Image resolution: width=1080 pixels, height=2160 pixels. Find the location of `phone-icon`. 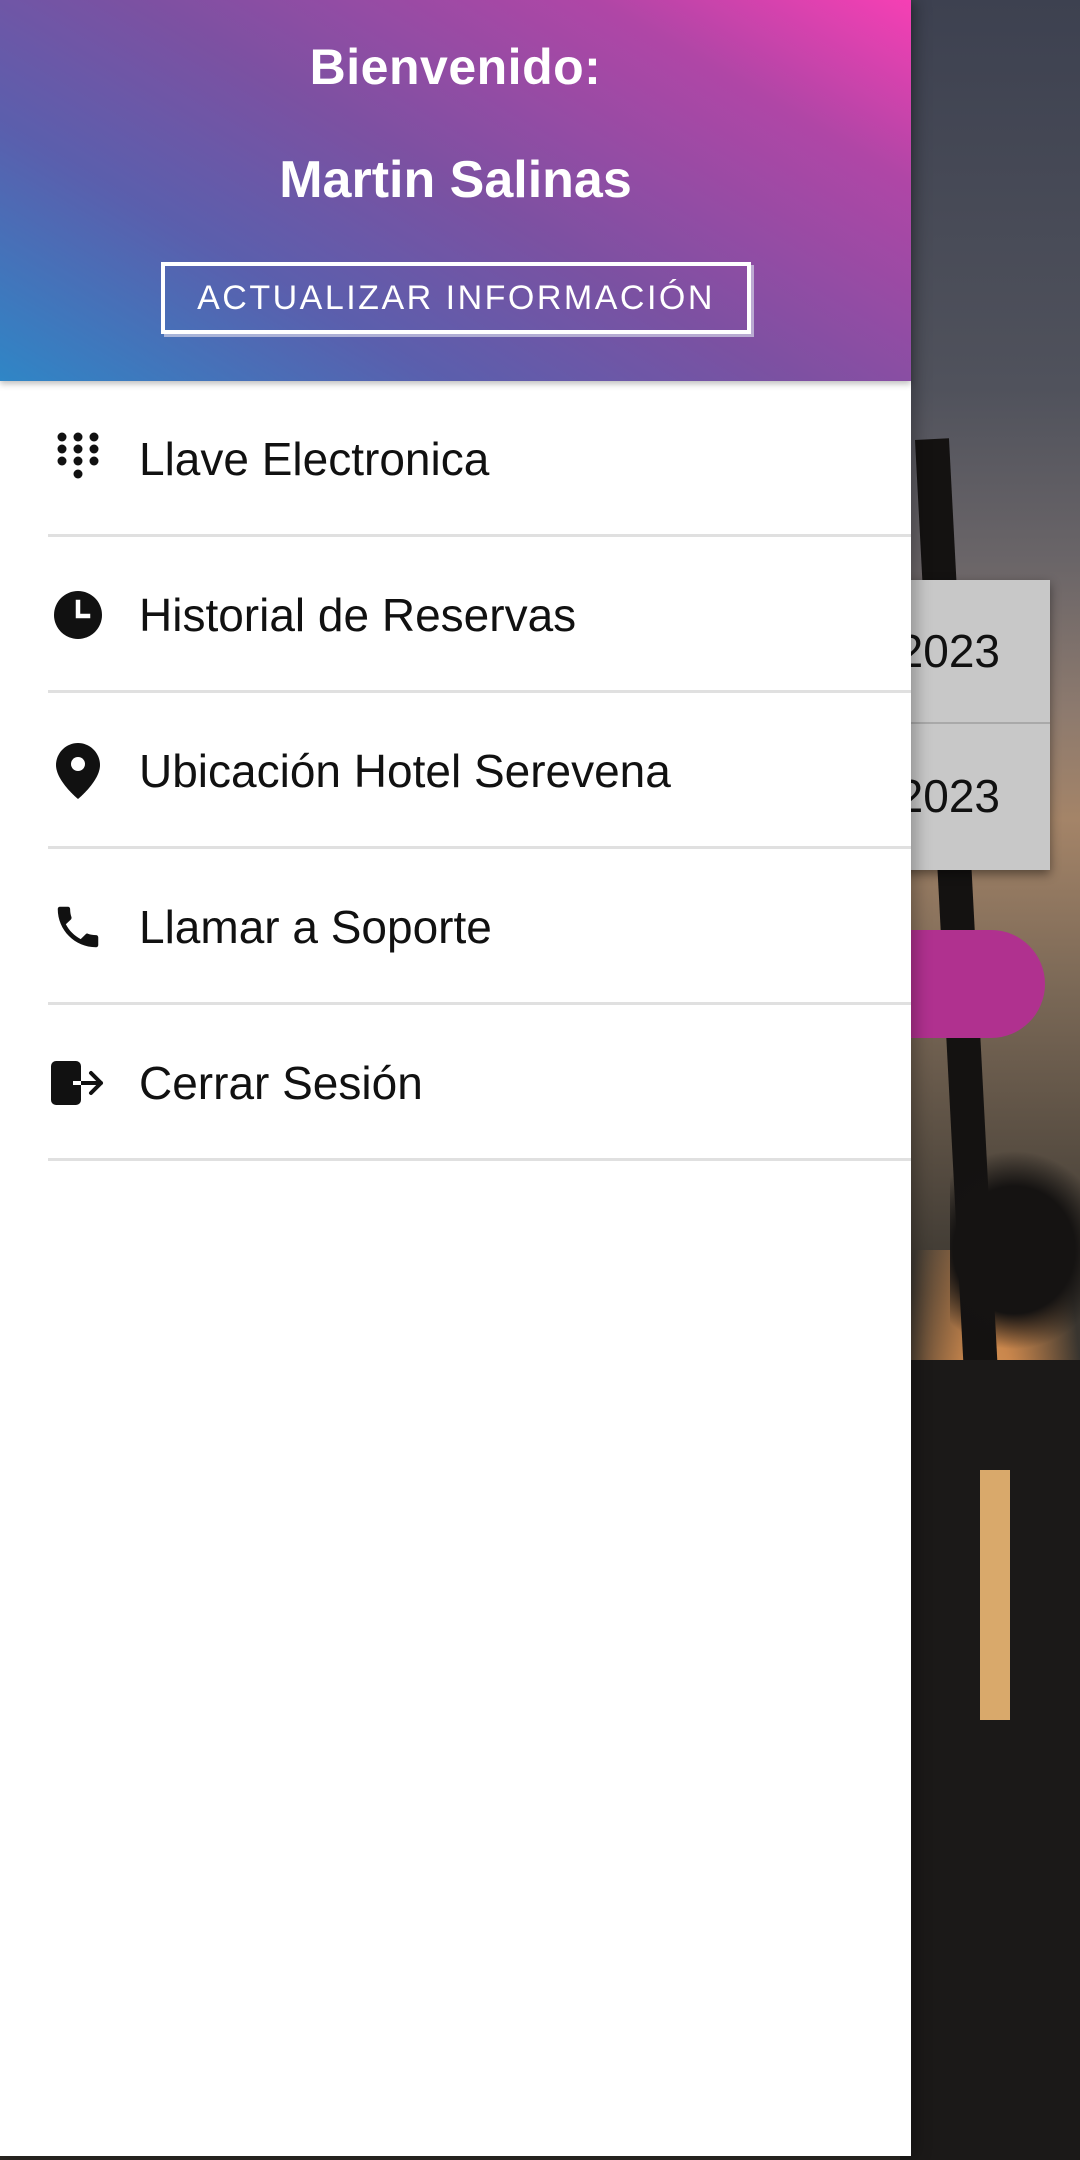

phone-icon is located at coordinates (78, 927).